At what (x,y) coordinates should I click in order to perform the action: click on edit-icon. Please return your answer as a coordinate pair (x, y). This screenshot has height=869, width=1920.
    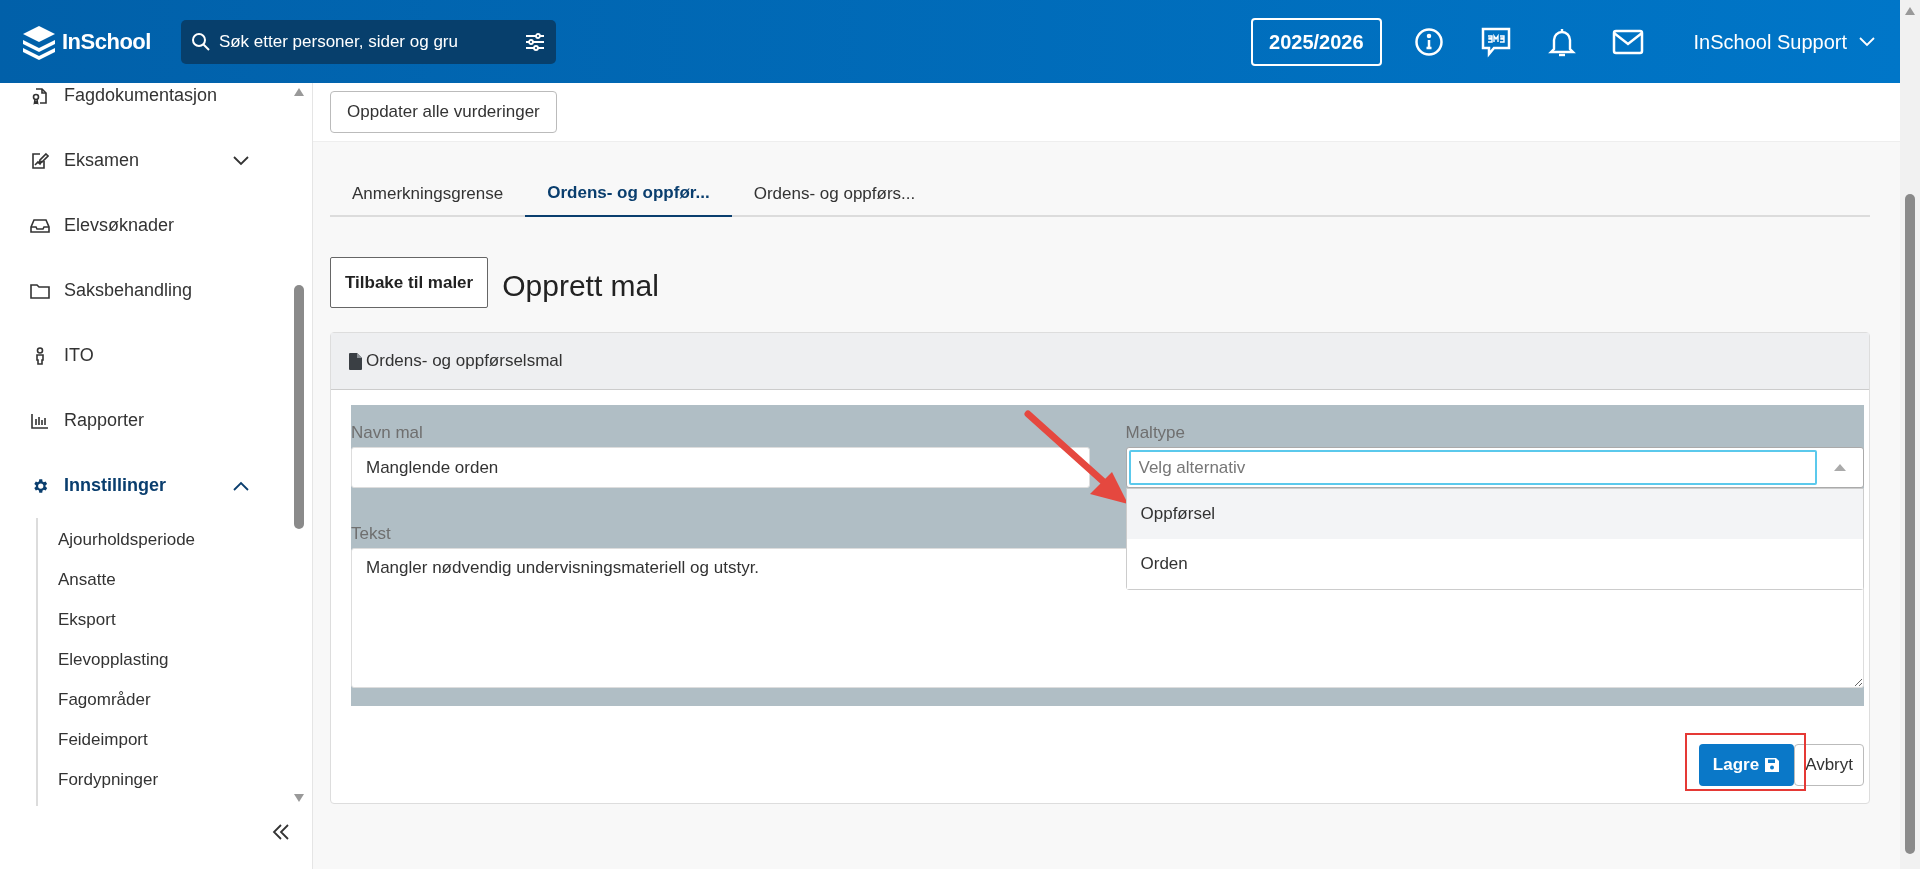
    Looking at the image, I should click on (40, 160).